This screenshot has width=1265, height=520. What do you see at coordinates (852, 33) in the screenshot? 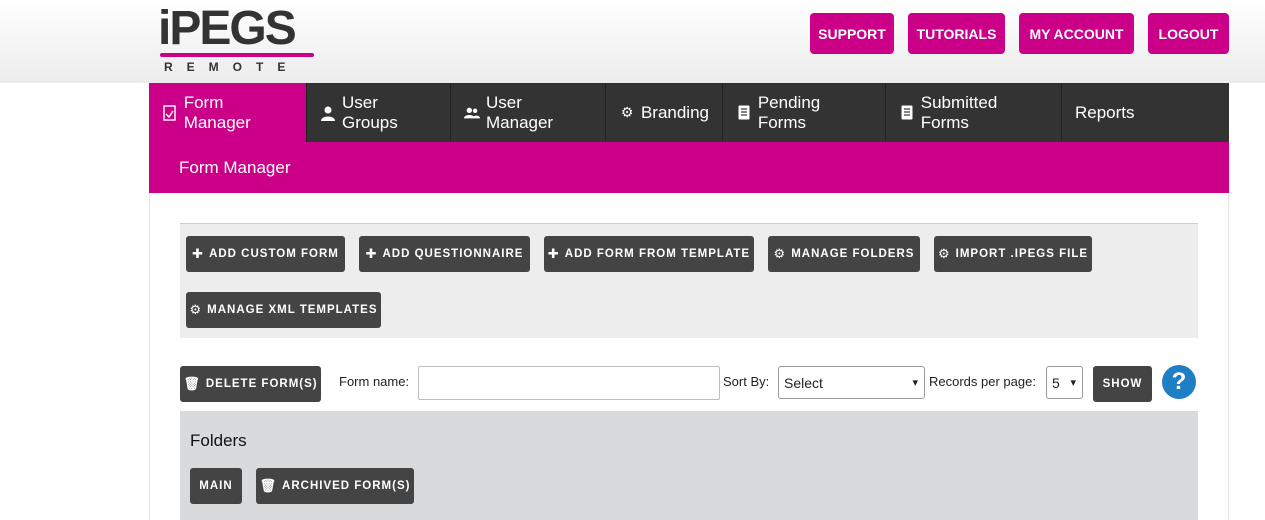
I see `support-button: SUPPORT` at bounding box center [852, 33].